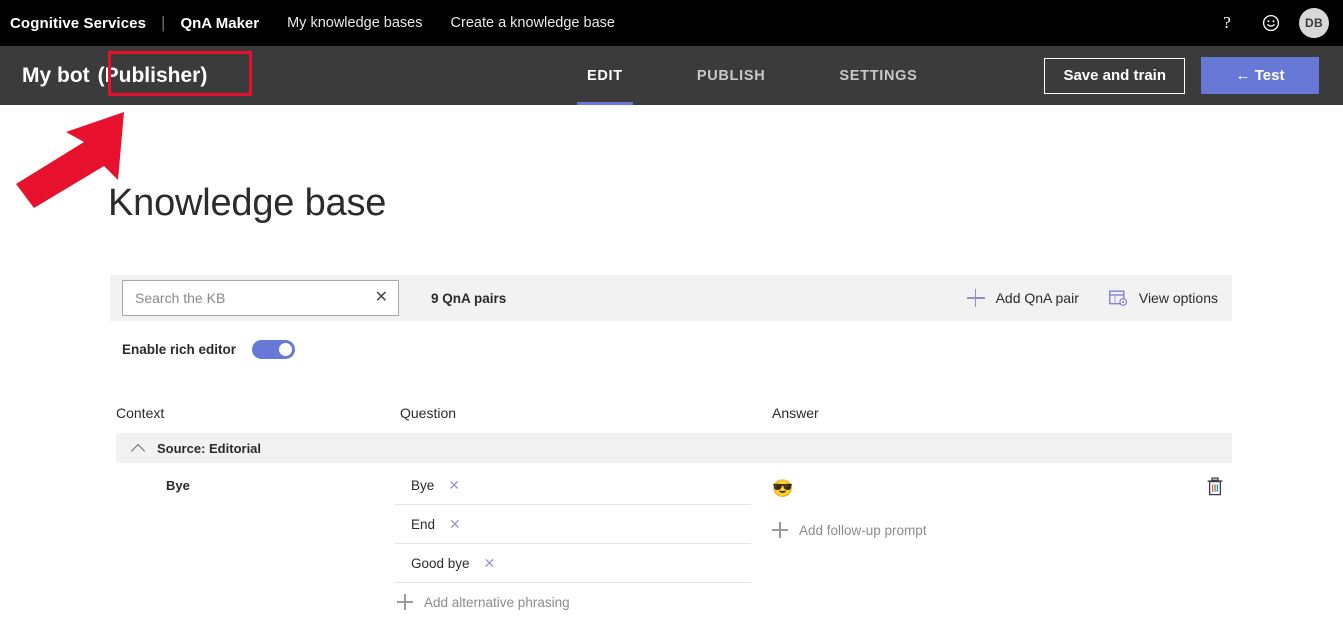  Describe the element at coordinates (1037, 298) in the screenshot. I see `add-qna-pair-label: Add QnA pair` at that location.